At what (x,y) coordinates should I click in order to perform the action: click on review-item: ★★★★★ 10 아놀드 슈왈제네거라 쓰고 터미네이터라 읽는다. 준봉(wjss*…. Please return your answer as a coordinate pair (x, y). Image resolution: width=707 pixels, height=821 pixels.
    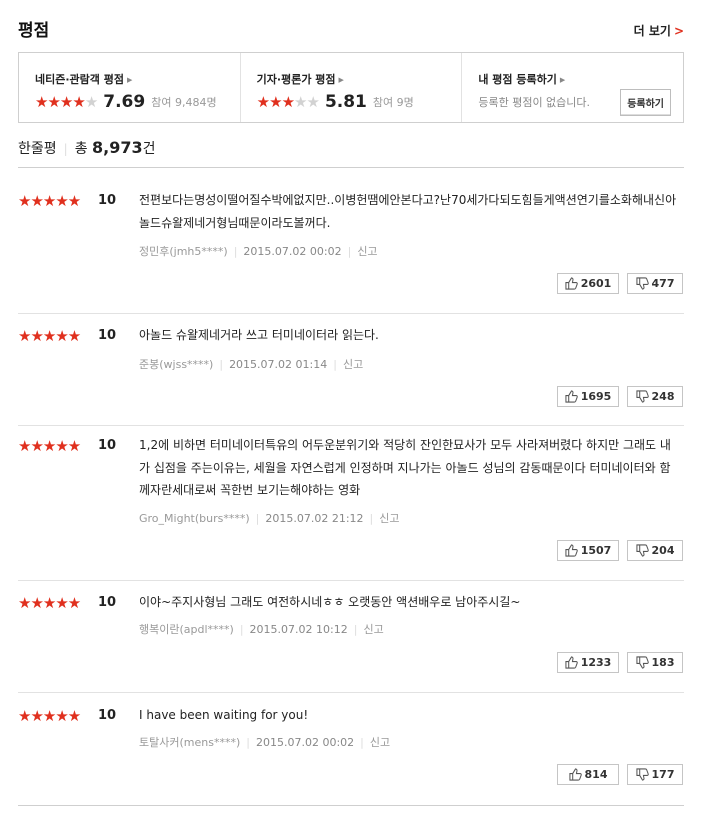
    Looking at the image, I should click on (351, 369).